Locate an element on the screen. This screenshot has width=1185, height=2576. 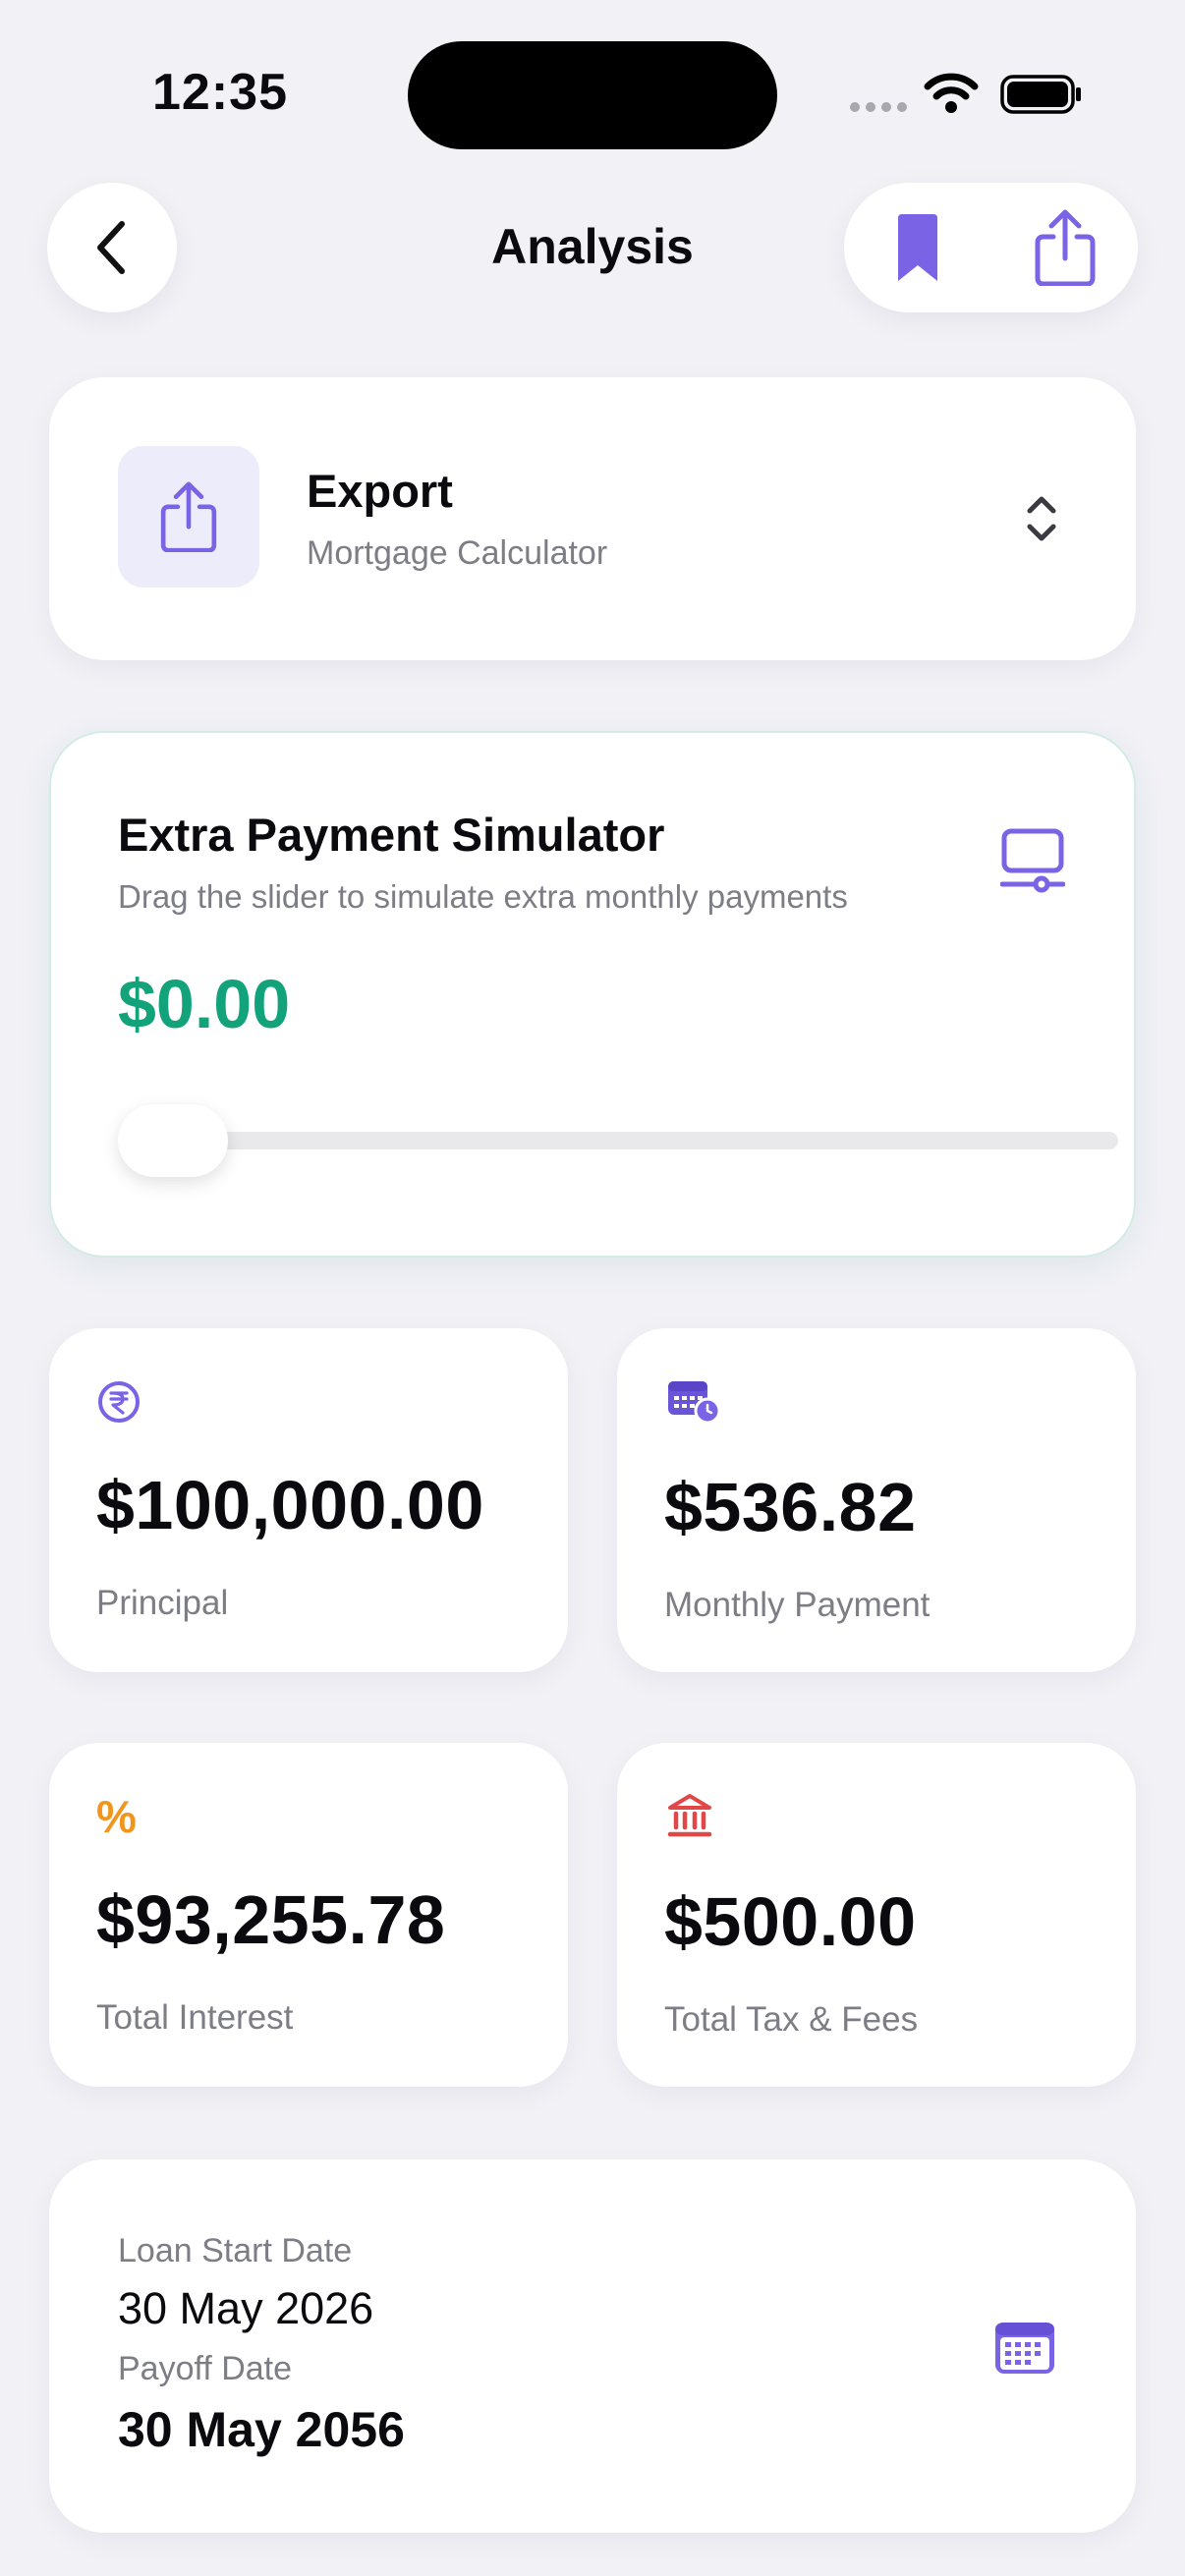
simulator-title: Extra Payment Simulator is located at coordinates (392, 835).